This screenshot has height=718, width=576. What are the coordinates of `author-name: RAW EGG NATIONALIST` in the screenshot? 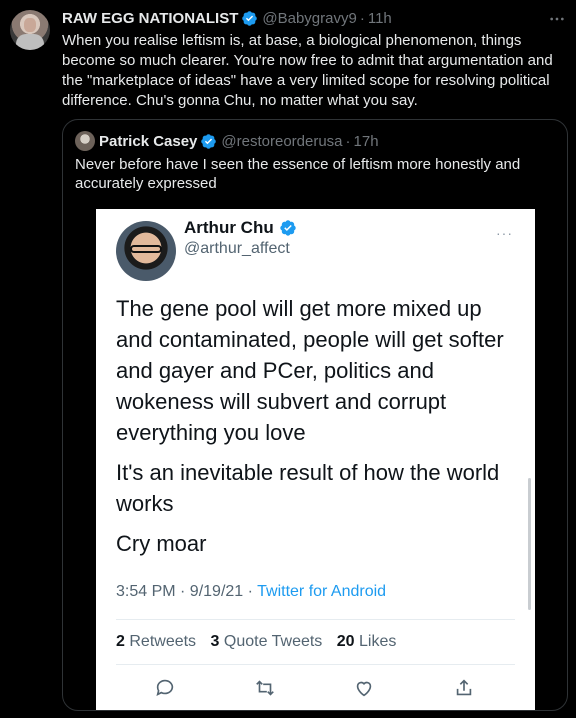 It's located at (150, 18).